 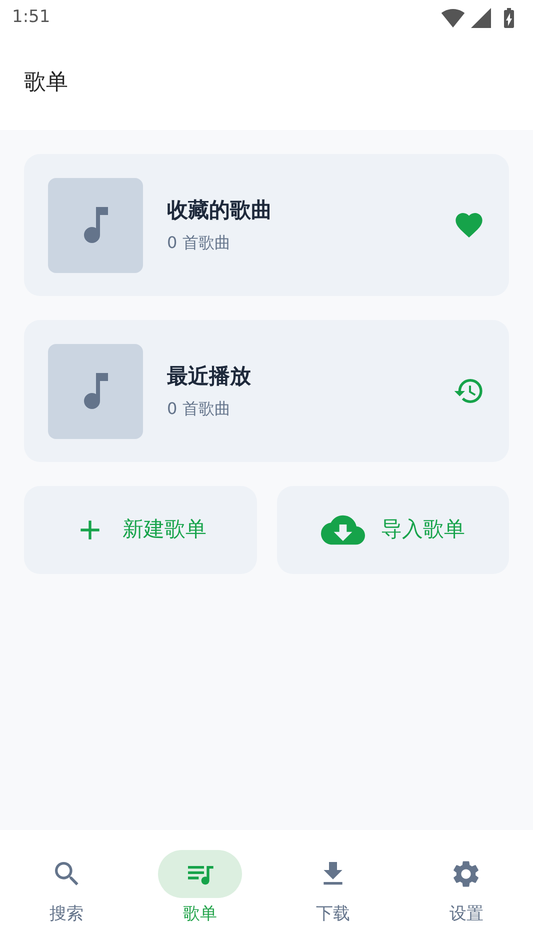 What do you see at coordinates (392, 530) in the screenshot?
I see `import-playlist-button: 导入歌单` at bounding box center [392, 530].